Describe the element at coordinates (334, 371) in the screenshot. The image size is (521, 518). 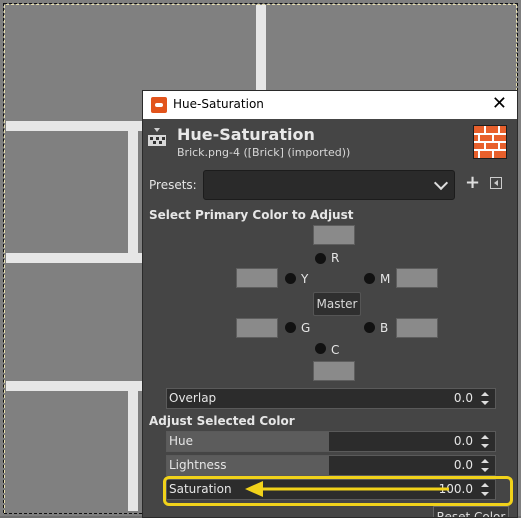
I see `swatch-c` at that location.